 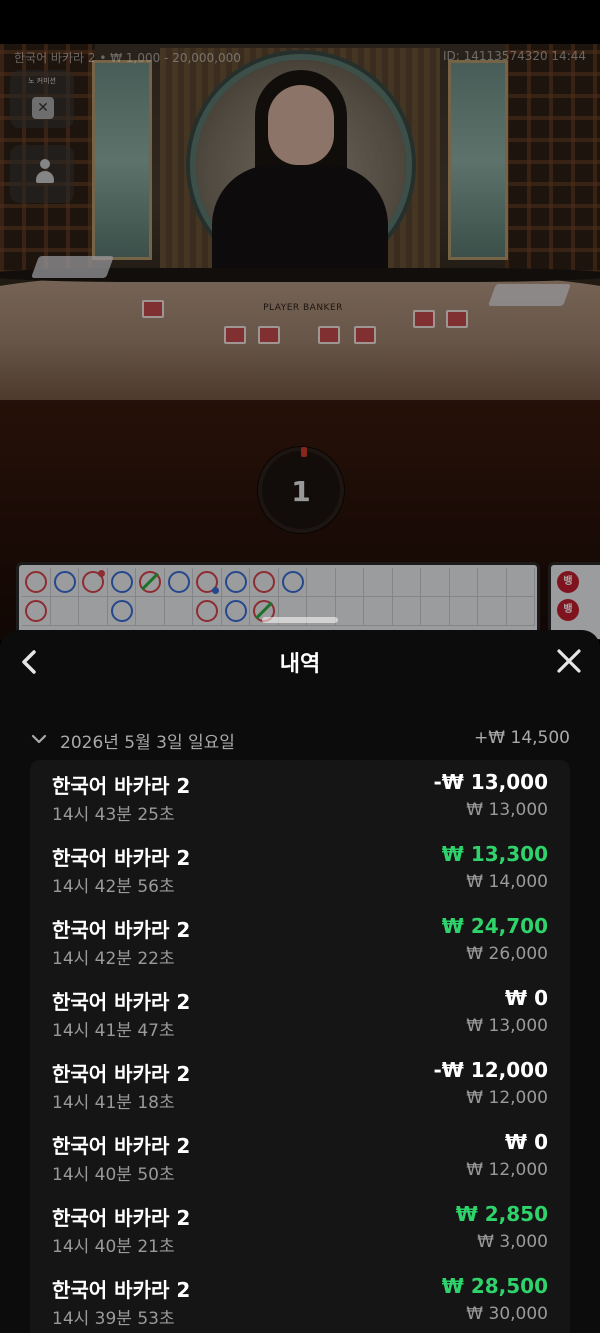 I want to click on round-stake: ₩ 26,000, so click(x=507, y=954).